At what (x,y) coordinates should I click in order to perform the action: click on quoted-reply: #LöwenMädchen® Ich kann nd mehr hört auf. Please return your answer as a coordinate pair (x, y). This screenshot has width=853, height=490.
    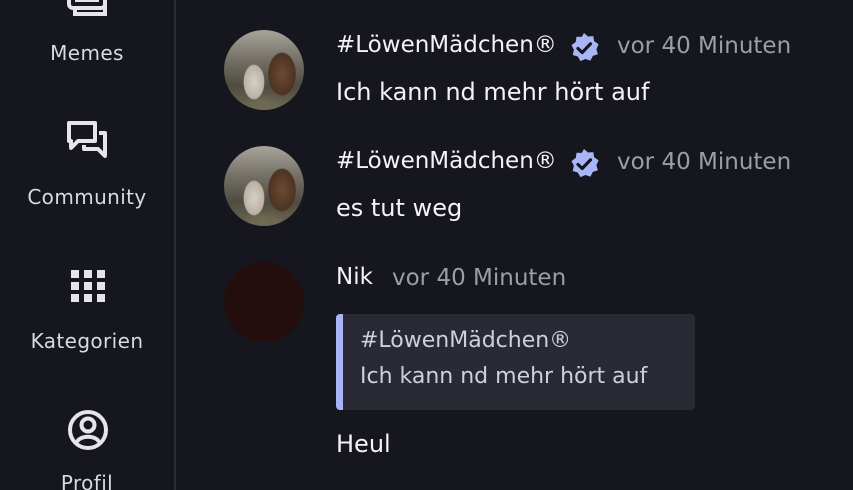
    Looking at the image, I should click on (515, 362).